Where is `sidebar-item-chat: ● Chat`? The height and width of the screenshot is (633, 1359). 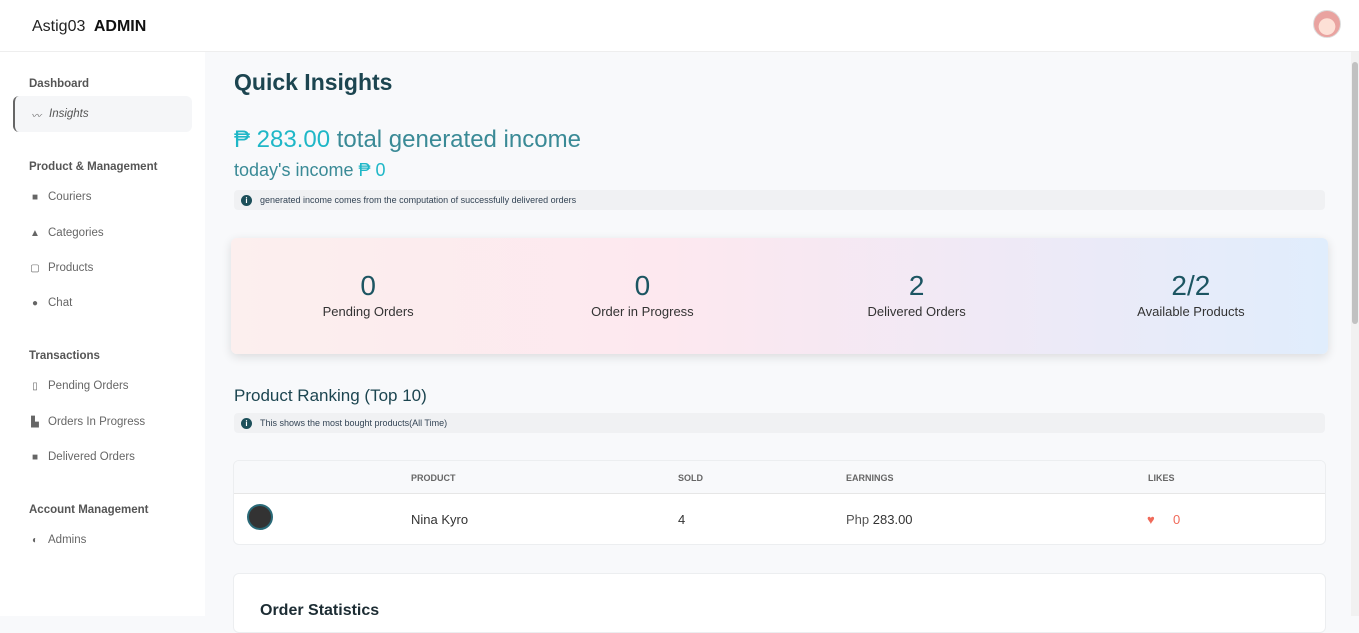
sidebar-item-chat: ● Chat is located at coordinates (50, 303).